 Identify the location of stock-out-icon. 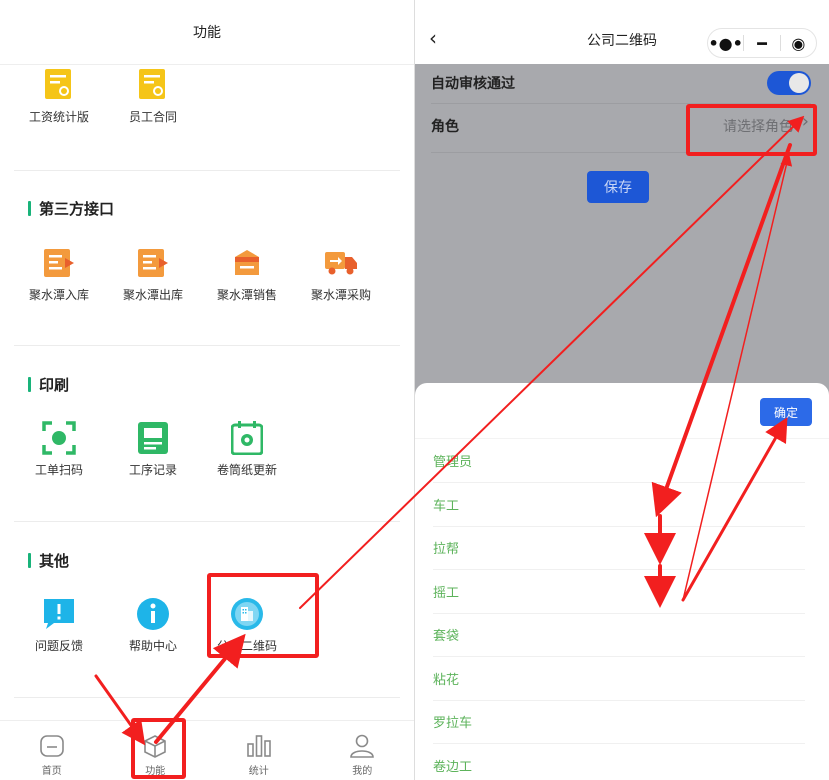
(153, 263).